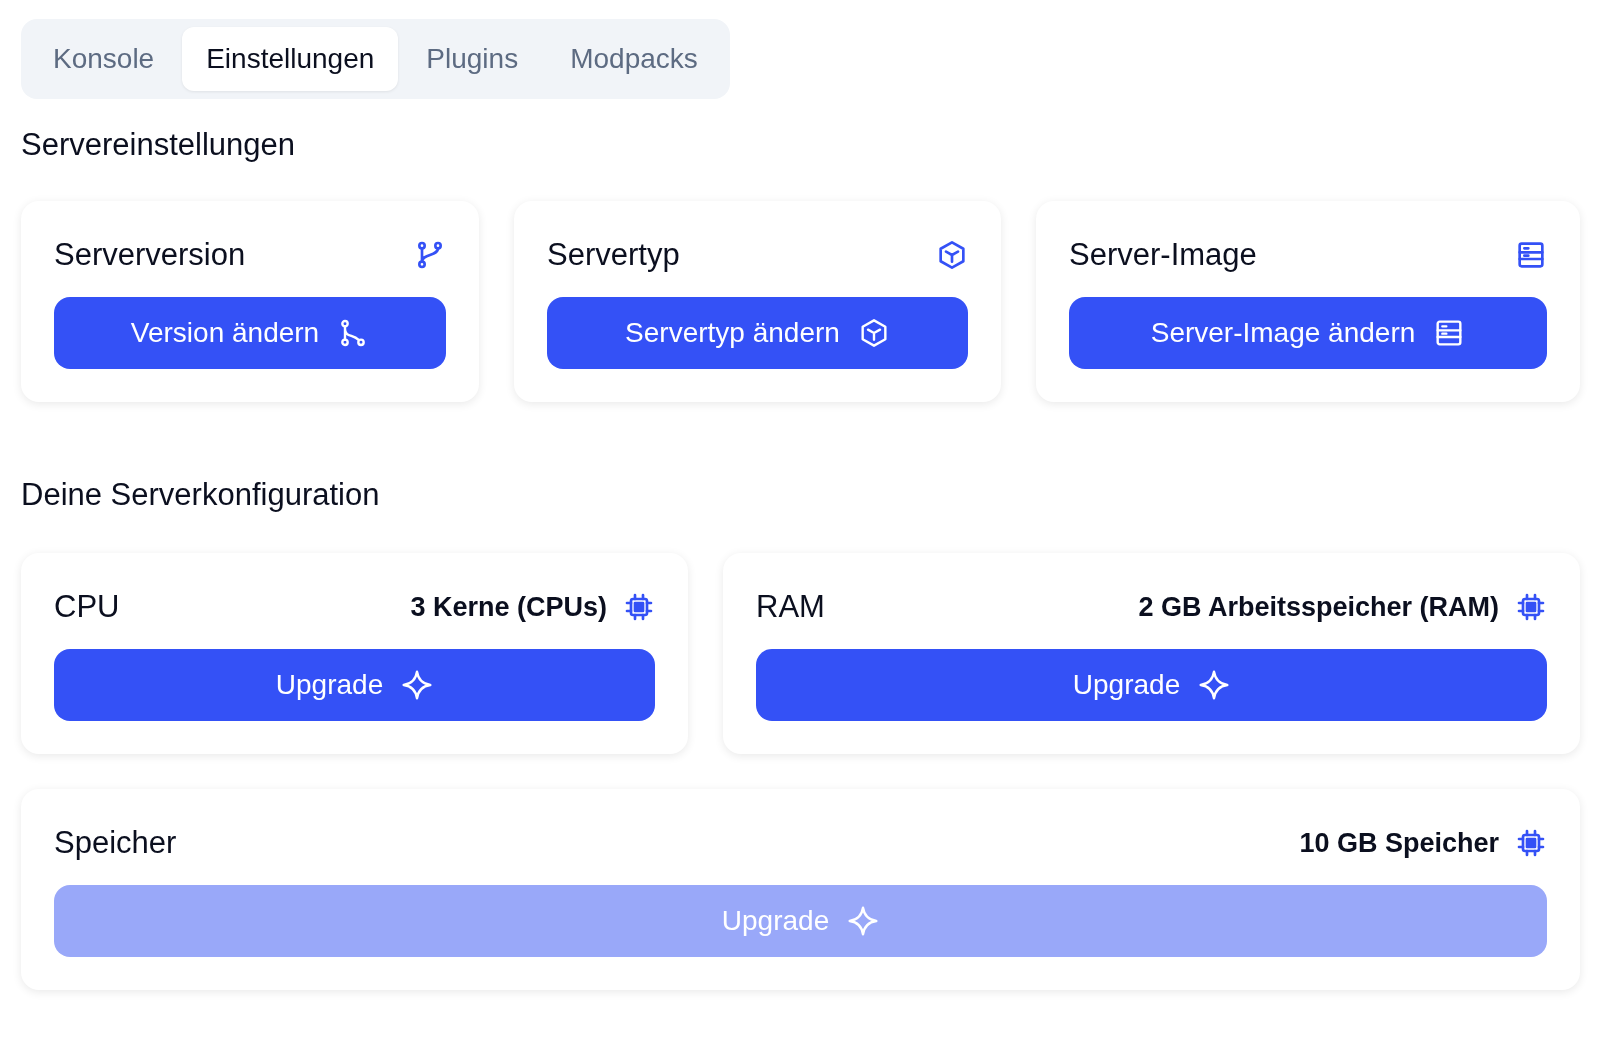  Describe the element at coordinates (250, 333) in the screenshot. I see `change-button: Version ändern` at that location.